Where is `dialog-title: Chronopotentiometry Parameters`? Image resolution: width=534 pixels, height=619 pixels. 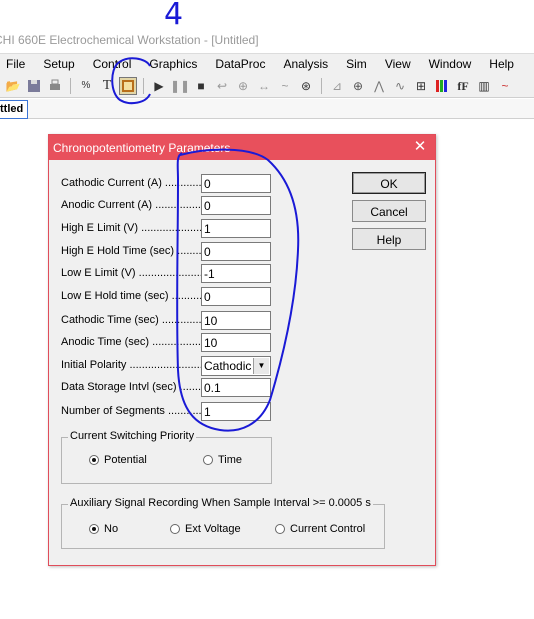 dialog-title: Chronopotentiometry Parameters is located at coordinates (142, 147).